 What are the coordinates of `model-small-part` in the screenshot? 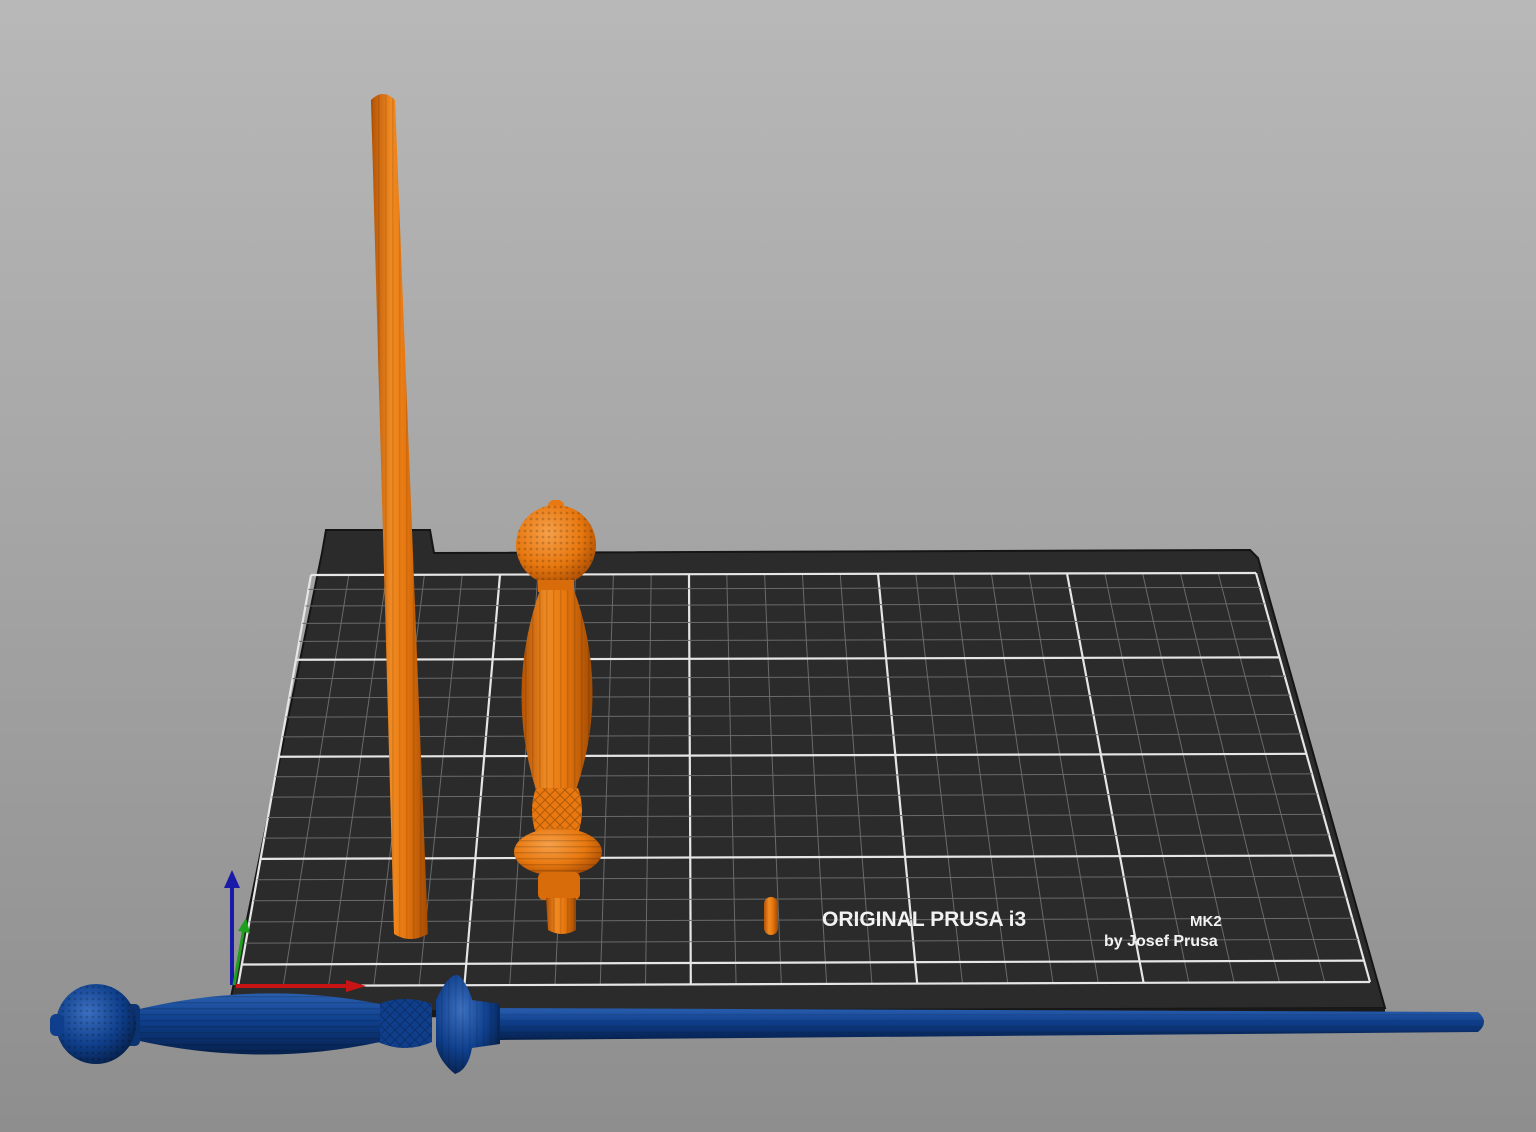 It's located at (771, 916).